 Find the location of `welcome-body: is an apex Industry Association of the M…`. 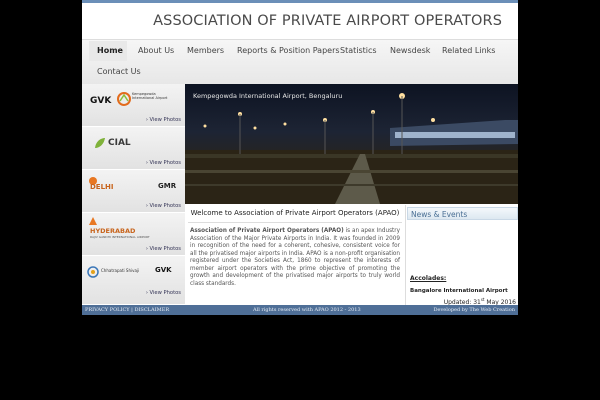

welcome-body: is an apex Industry Association of the M… is located at coordinates (295, 257).